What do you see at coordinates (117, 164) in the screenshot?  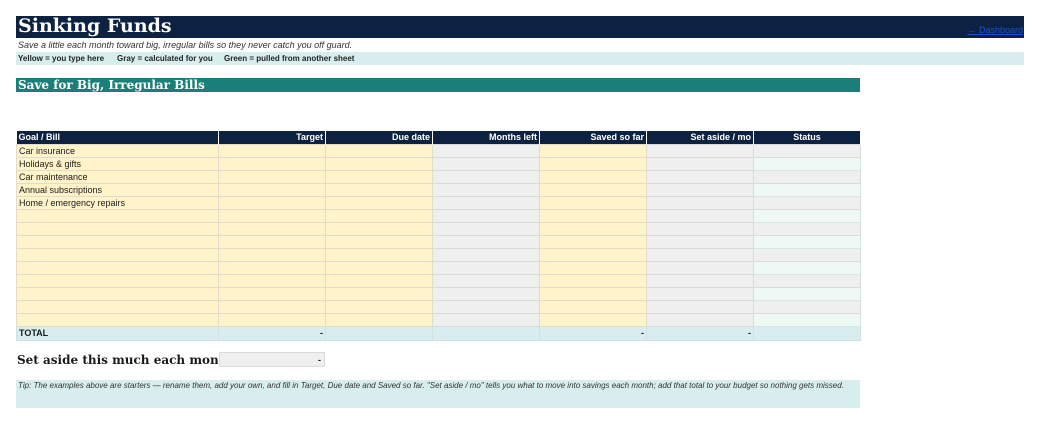 I see `goal-cell: Holidays & gifts` at bounding box center [117, 164].